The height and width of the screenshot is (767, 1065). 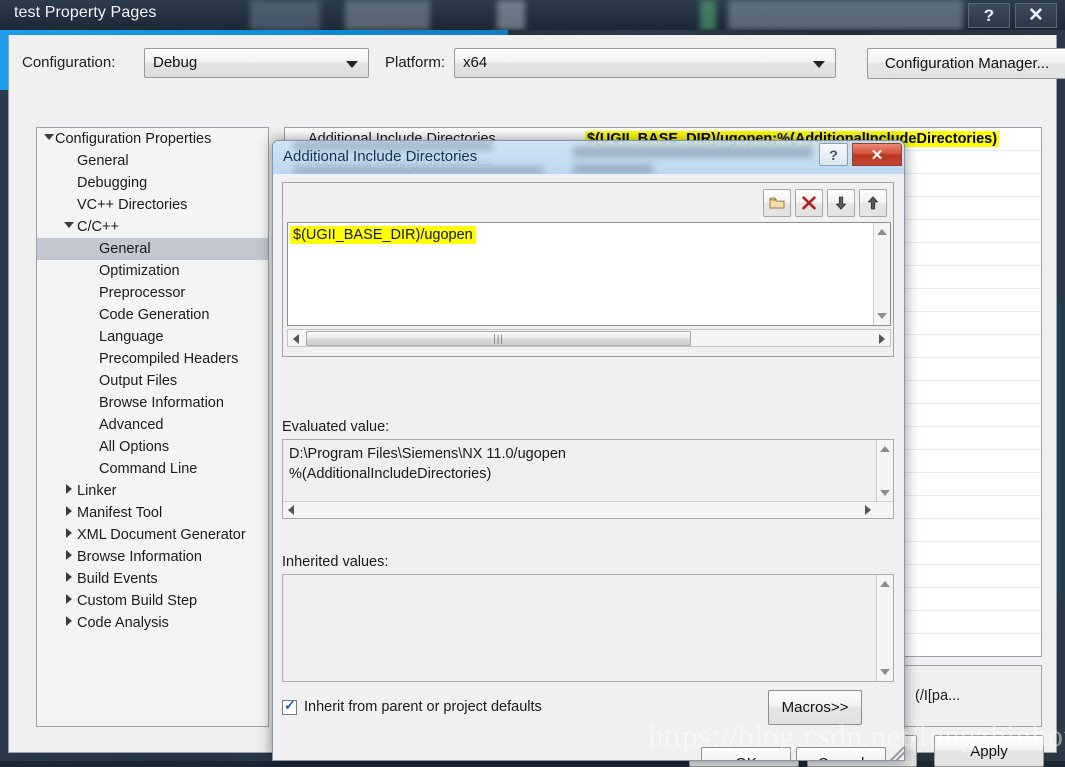 I want to click on tree-item-manifest-tool: Manifest Tool, so click(x=152, y=513).